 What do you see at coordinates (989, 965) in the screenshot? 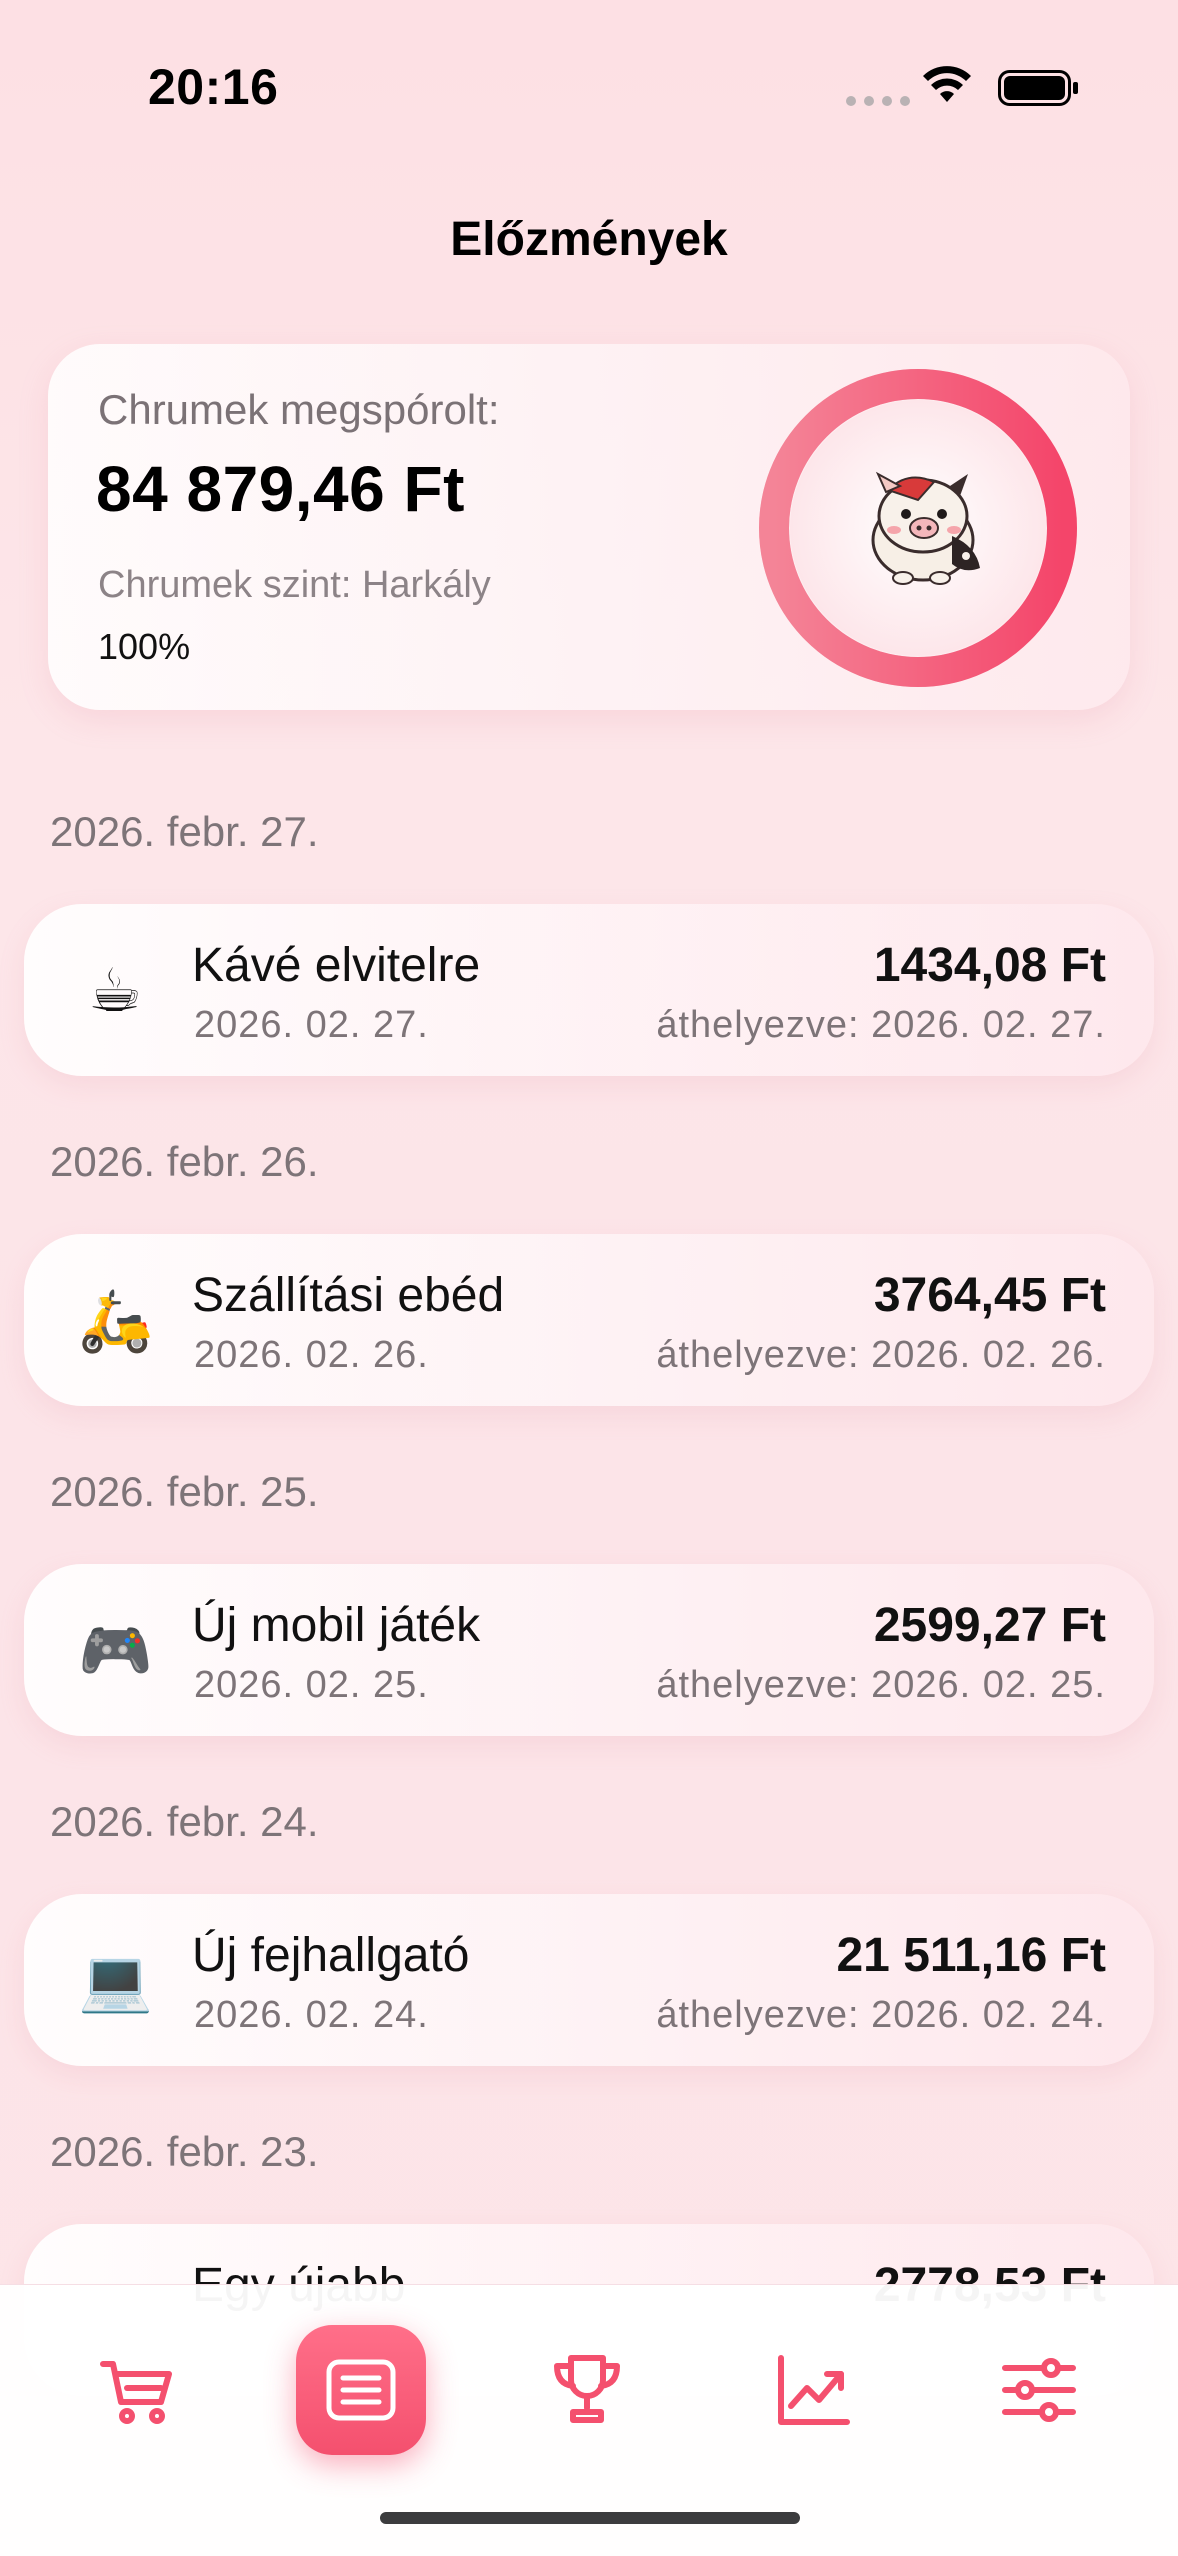
I see `entry-amount: 1434,08 Ft` at bounding box center [989, 965].